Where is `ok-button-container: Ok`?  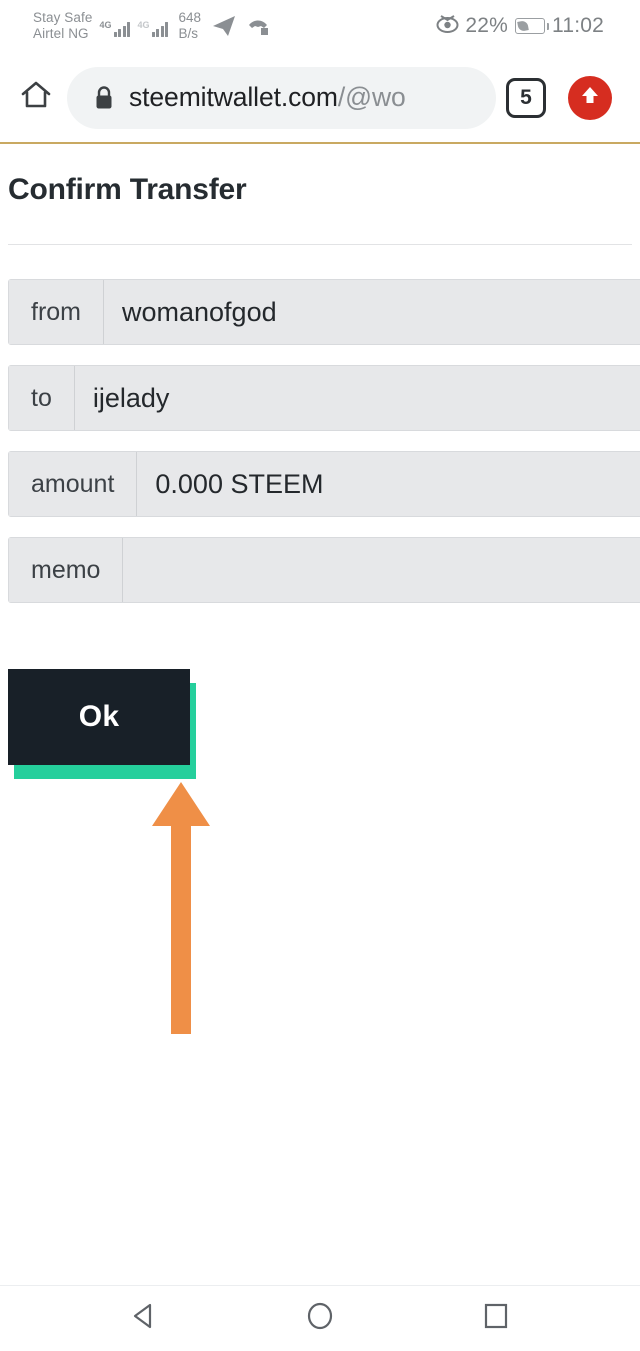 ok-button-container: Ok is located at coordinates (98, 724).